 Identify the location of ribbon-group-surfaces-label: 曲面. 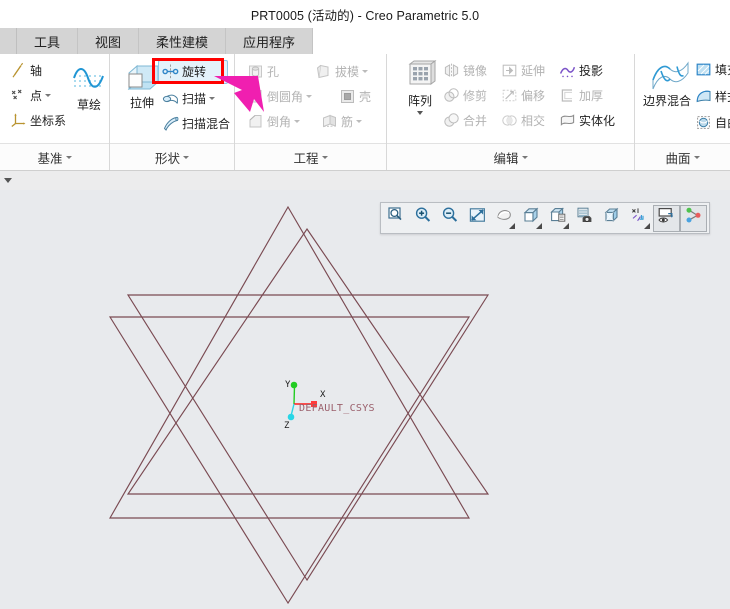
(682, 156).